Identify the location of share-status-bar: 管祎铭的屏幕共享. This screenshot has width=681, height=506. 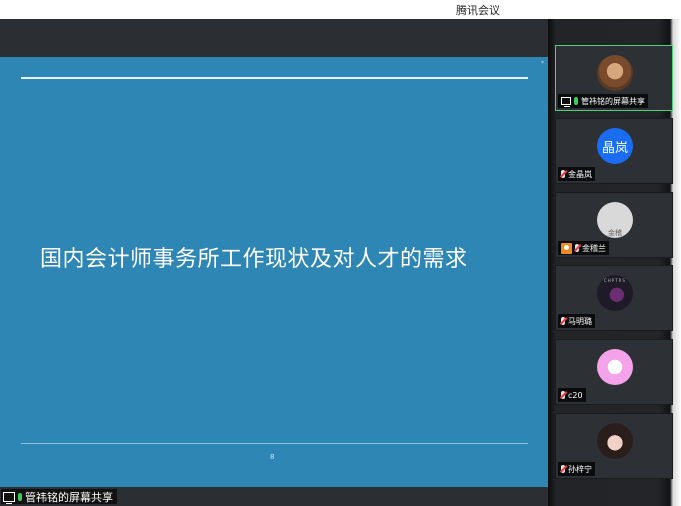
(274, 496).